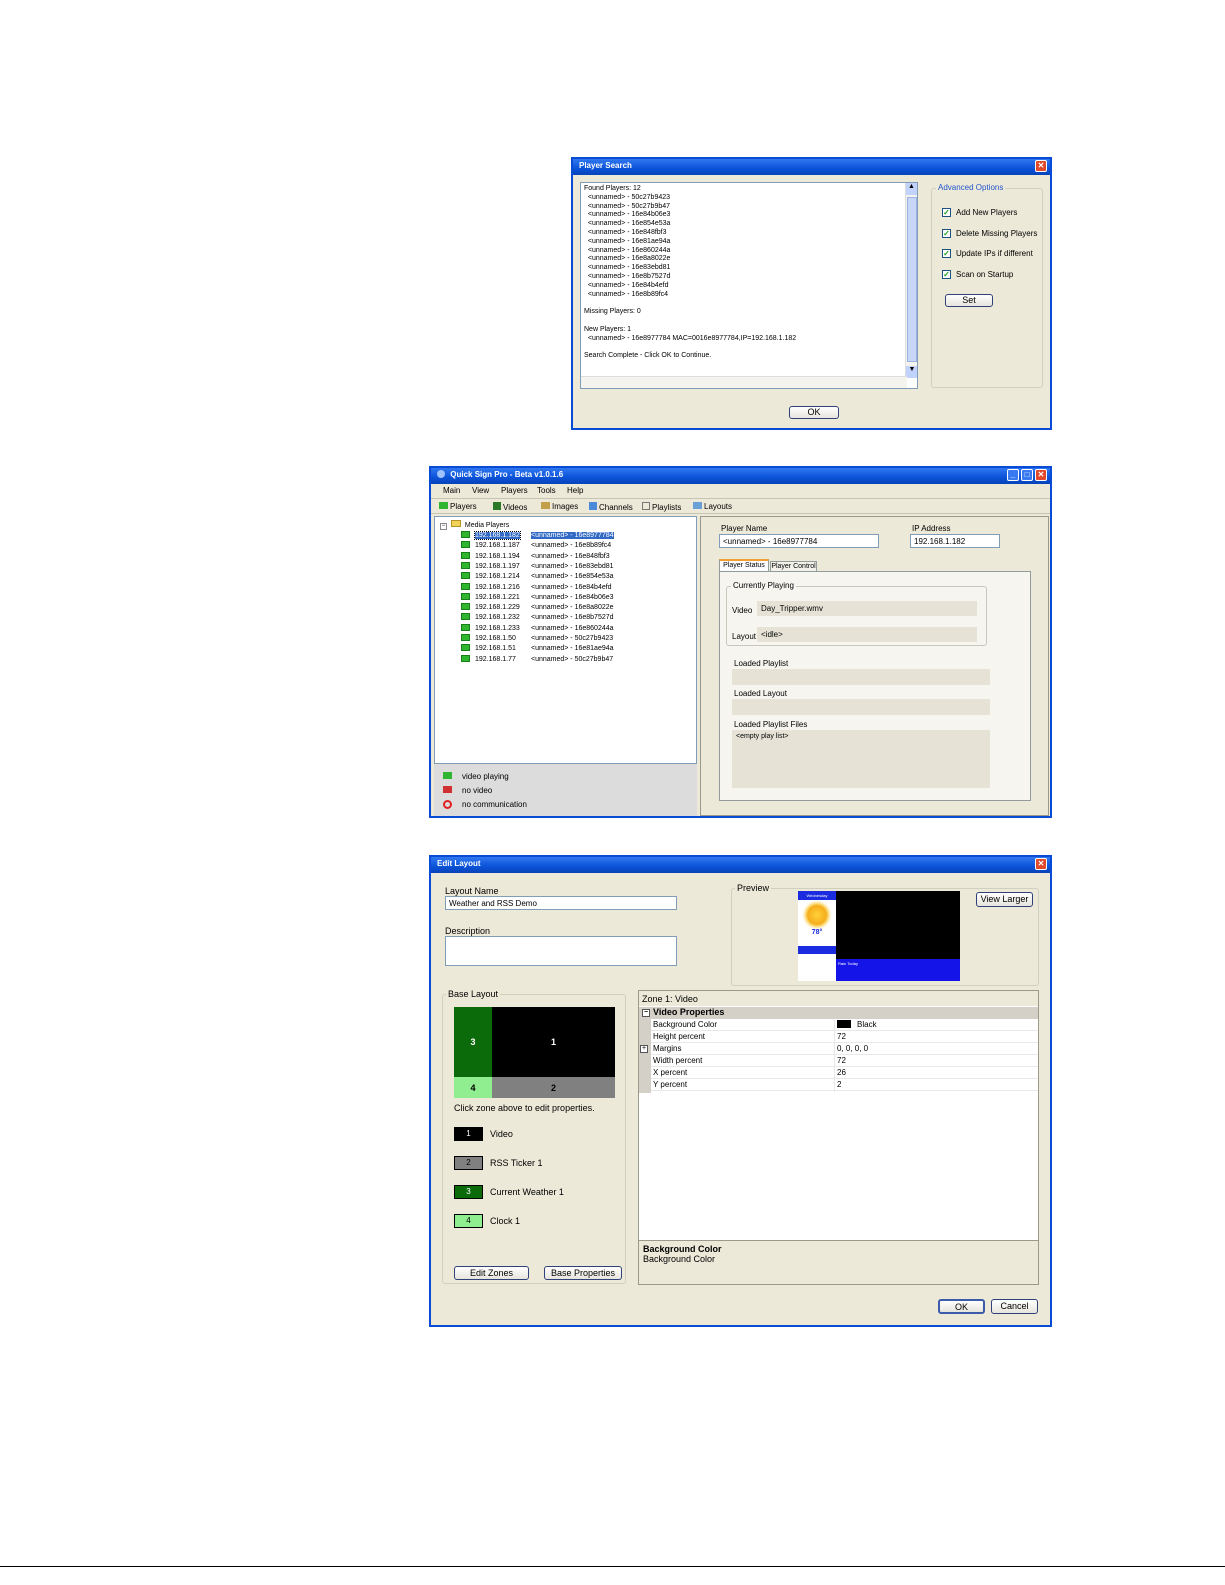  I want to click on prop-row-height-percent: Height percent 72, so click(844, 1037).